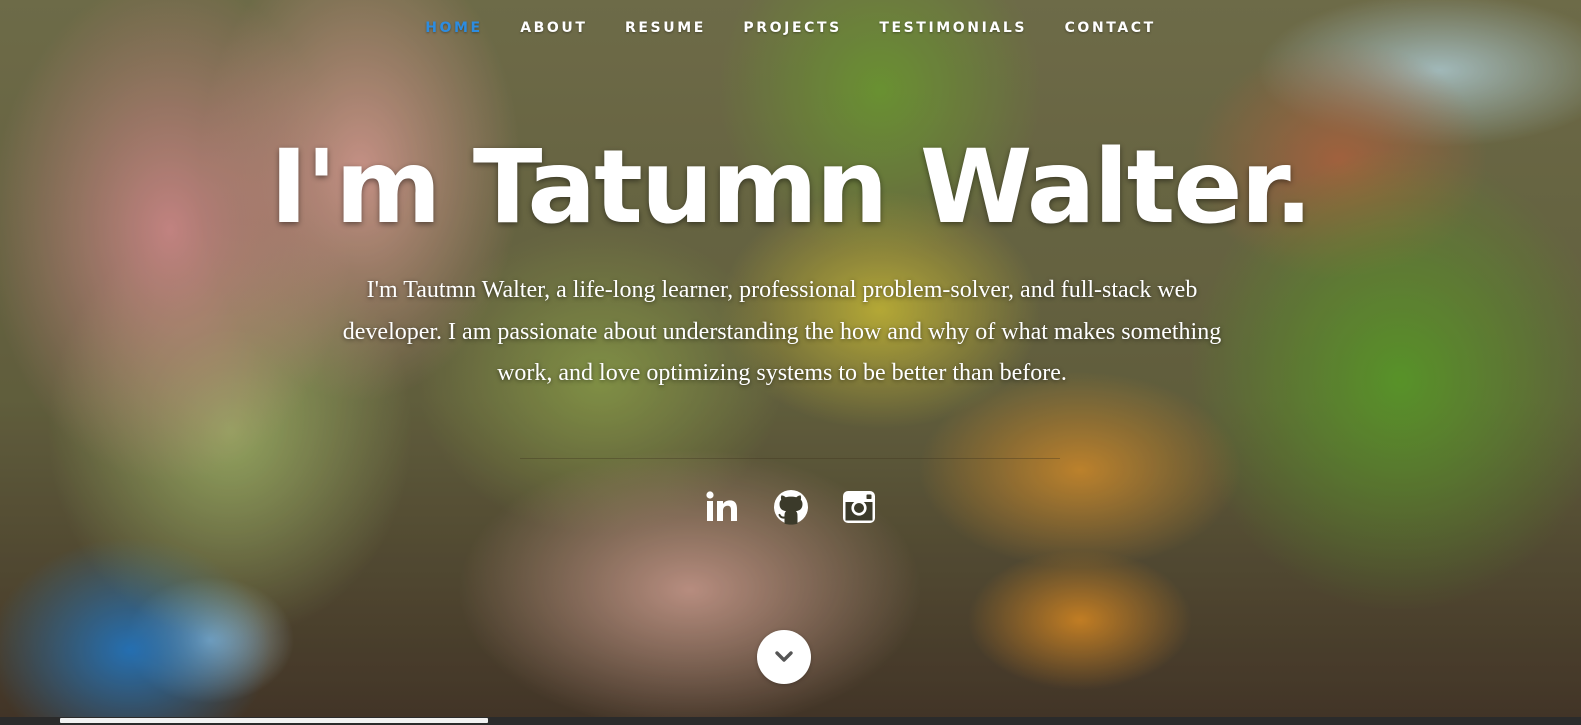 The image size is (1581, 725). What do you see at coordinates (665, 28) in the screenshot?
I see `nav-item-resume: RESUME` at bounding box center [665, 28].